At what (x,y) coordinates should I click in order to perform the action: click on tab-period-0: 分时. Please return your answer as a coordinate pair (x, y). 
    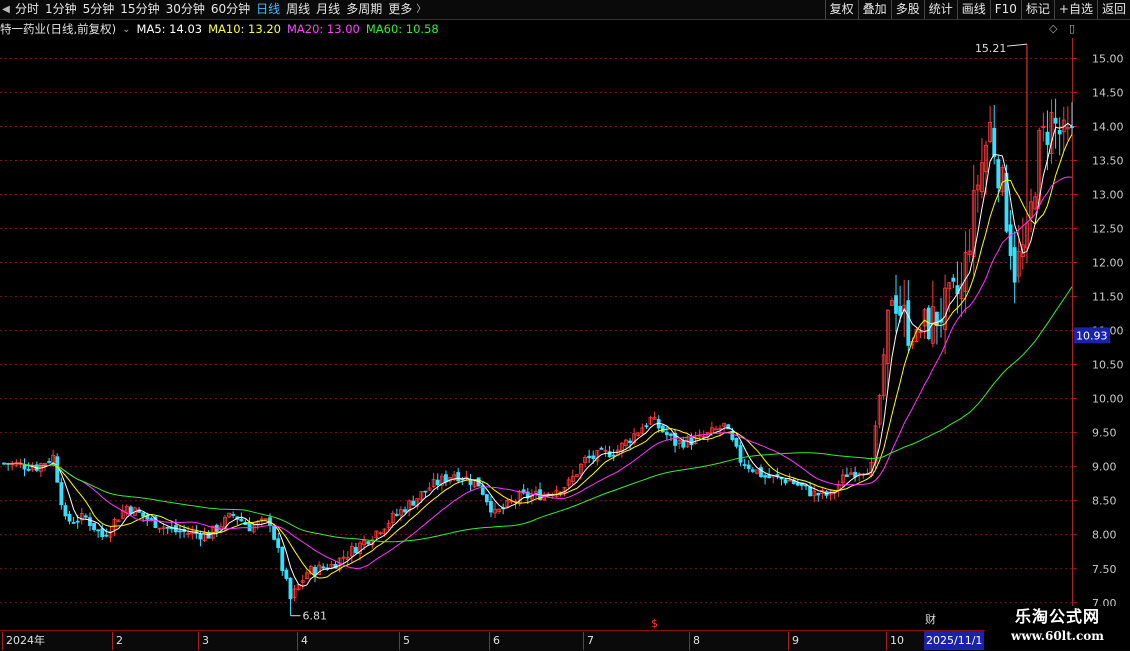
    Looking at the image, I should click on (27, 9).